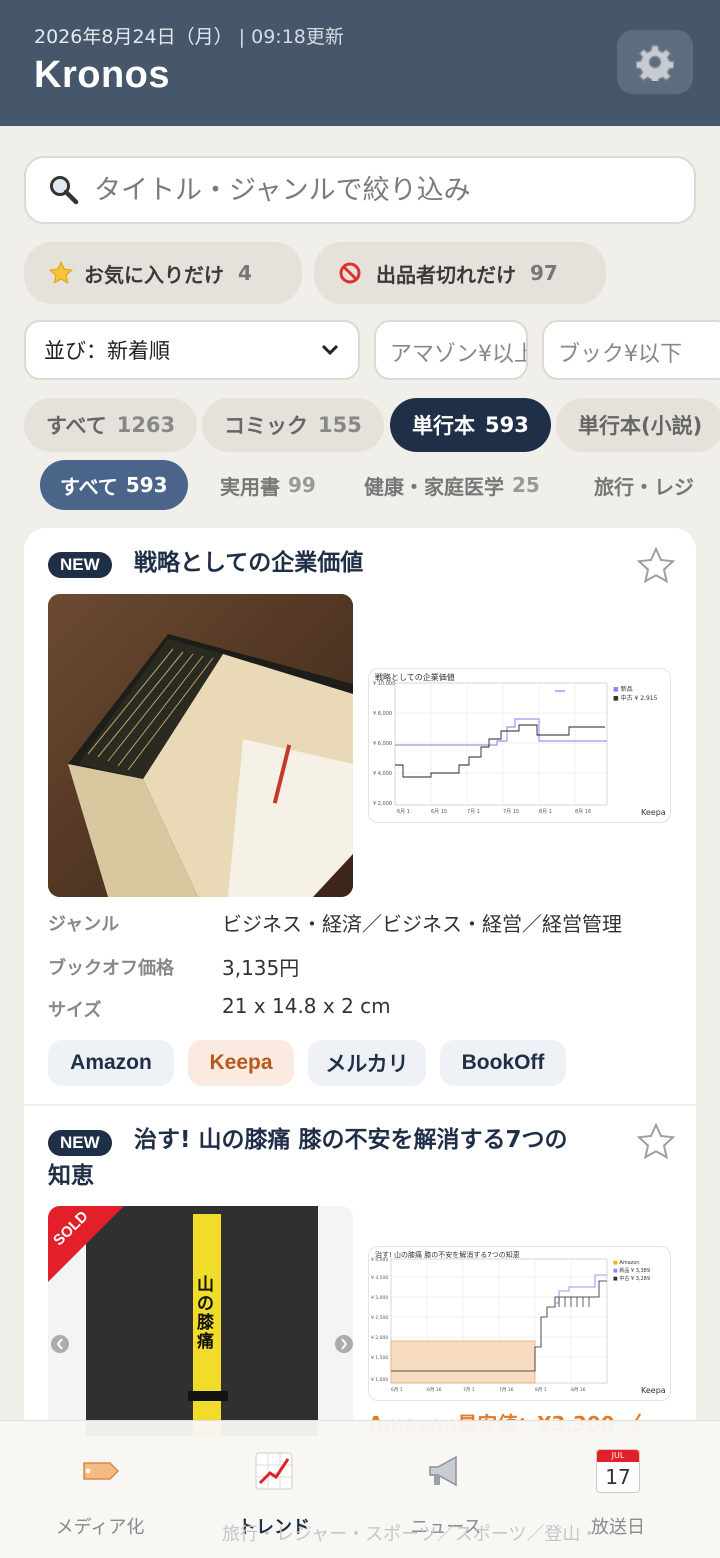 This screenshot has width=720, height=1558. What do you see at coordinates (434, 1390) in the screenshot?
I see `svg-text: 6月 16` at bounding box center [434, 1390].